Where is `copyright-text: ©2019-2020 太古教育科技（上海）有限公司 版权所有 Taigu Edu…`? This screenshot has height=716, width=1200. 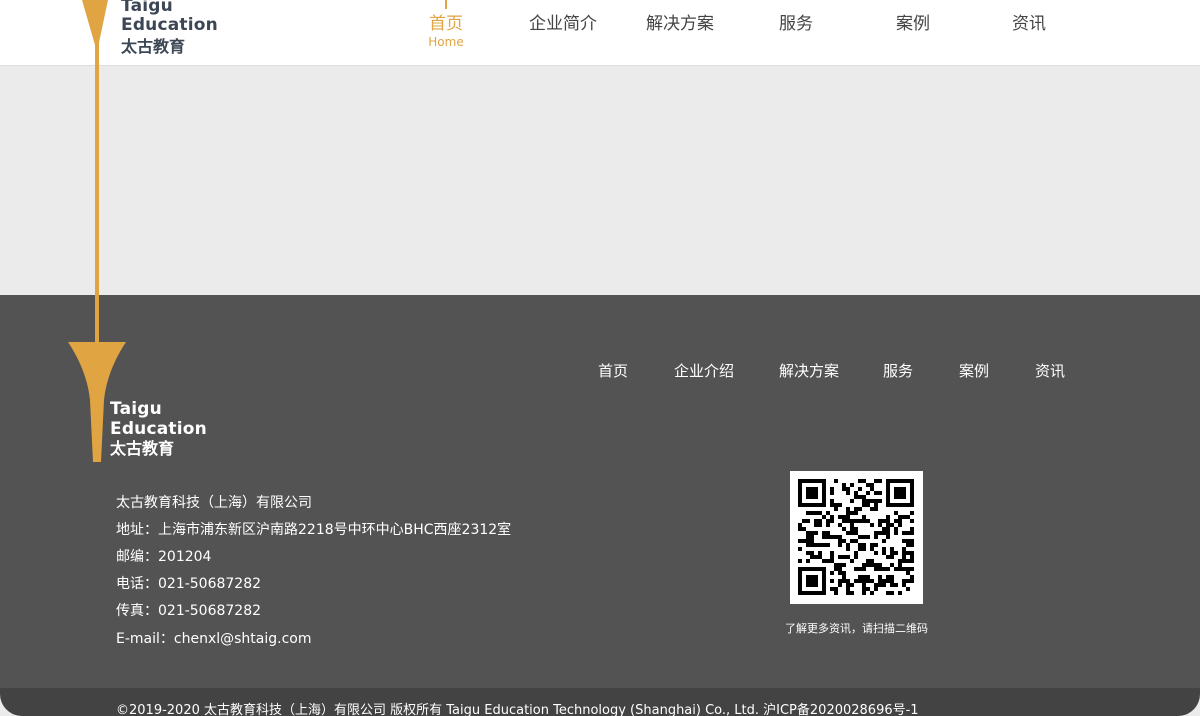
copyright-text: ©2019-2020 太古教育科技（上海）有限公司 版权所有 Taigu Edu… is located at coordinates (517, 709).